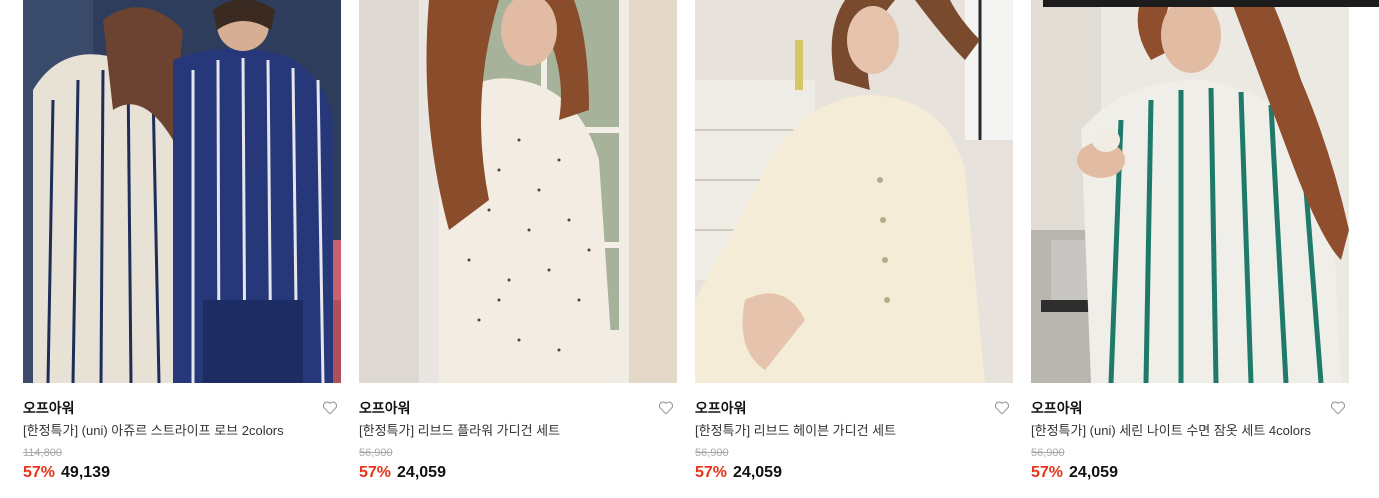  What do you see at coordinates (518, 431) in the screenshot?
I see `product-title: [한정특가] 리브드 플라워 가디건 세트` at bounding box center [518, 431].